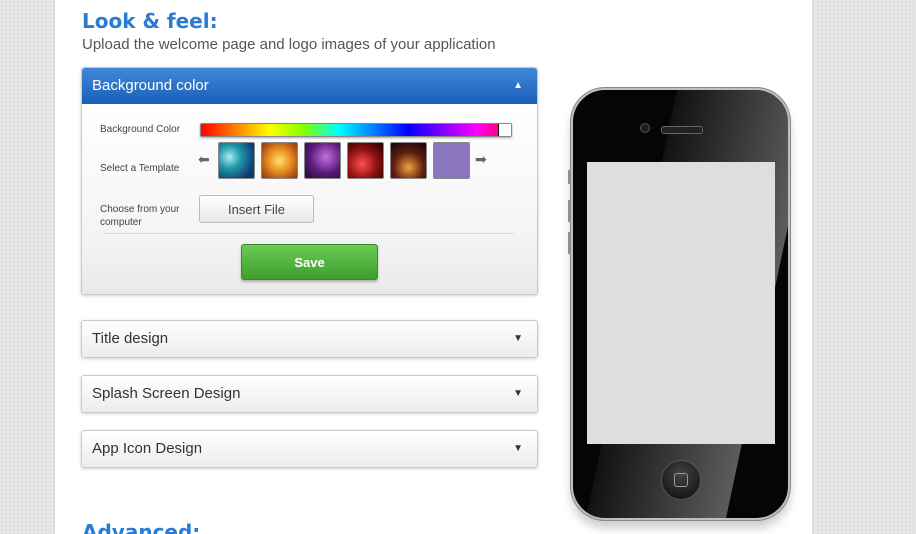 This screenshot has width=916, height=534. Describe the element at coordinates (309, 86) in the screenshot. I see `background-color-header: Background color ▲` at that location.